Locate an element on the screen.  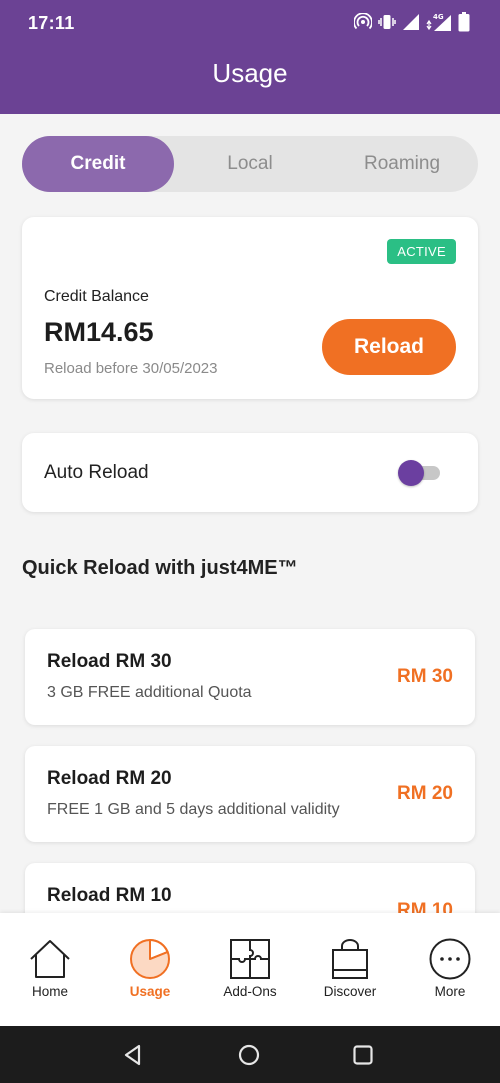
nav-label: More is located at coordinates (450, 991).